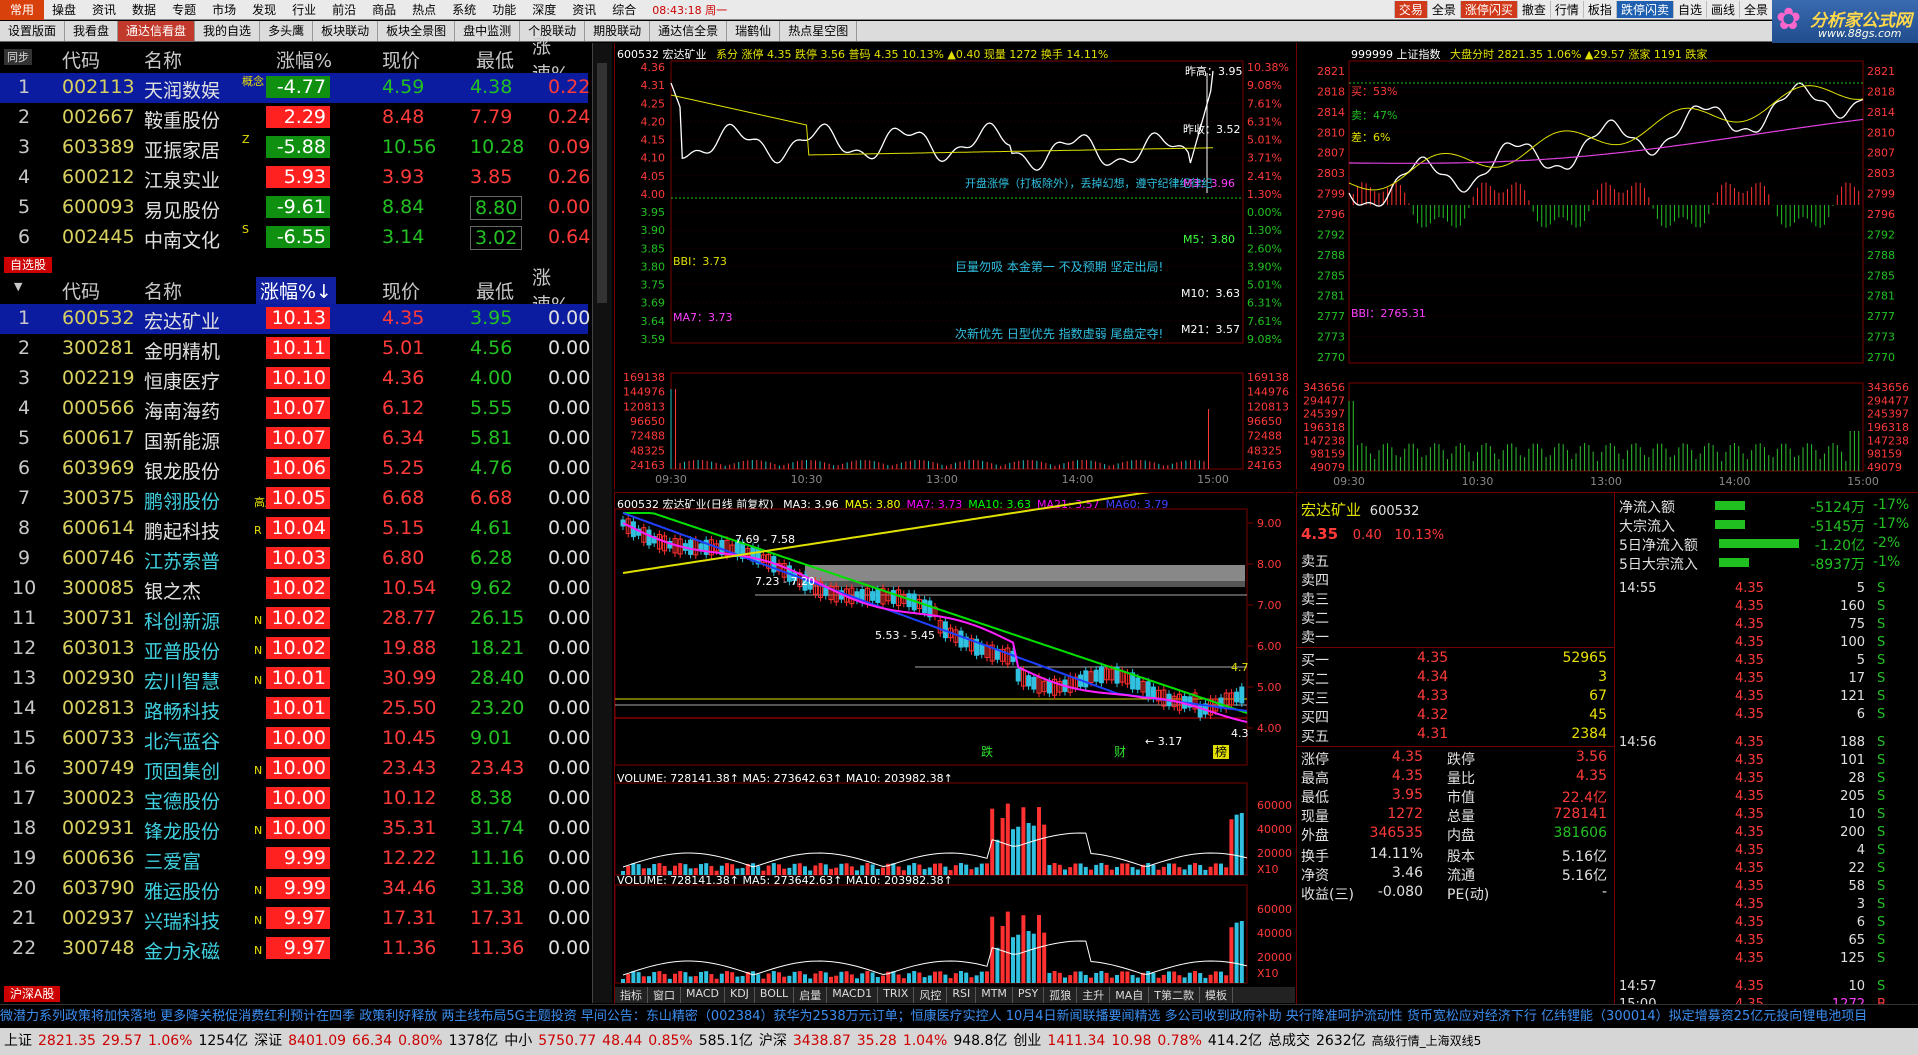  I want to click on tab-sector-map: 板块全景图, so click(417, 31).